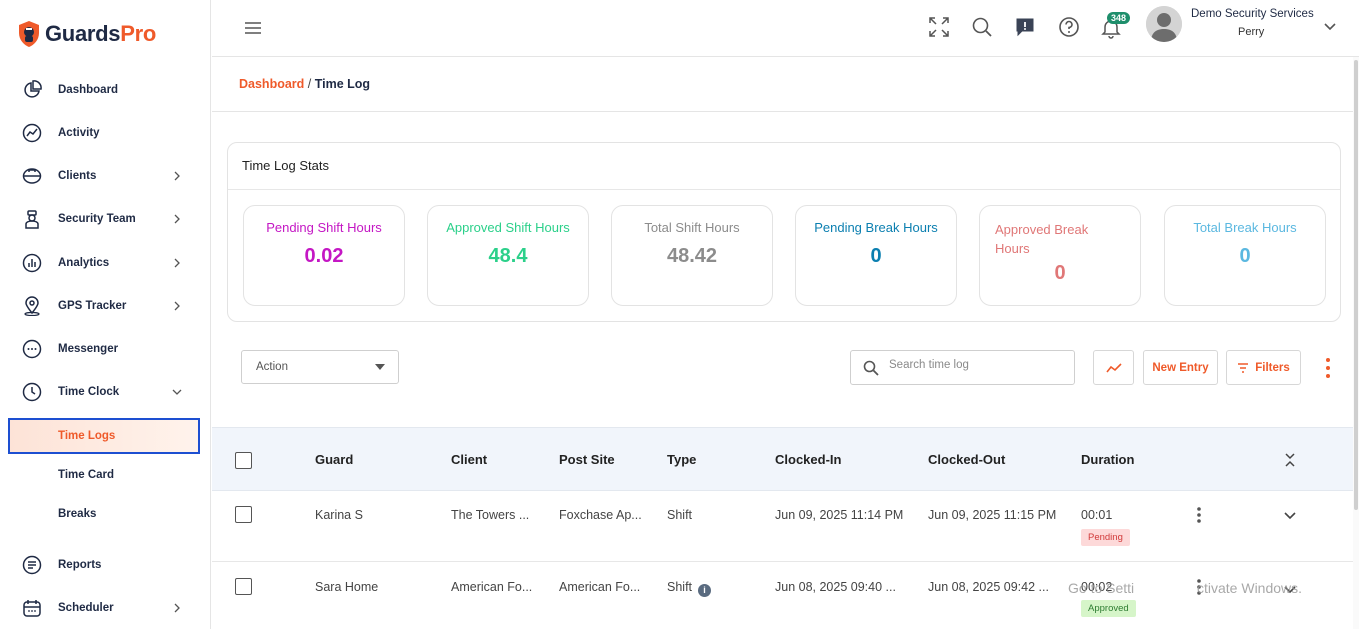  I want to click on pie-chart-icon, so click(33, 89).